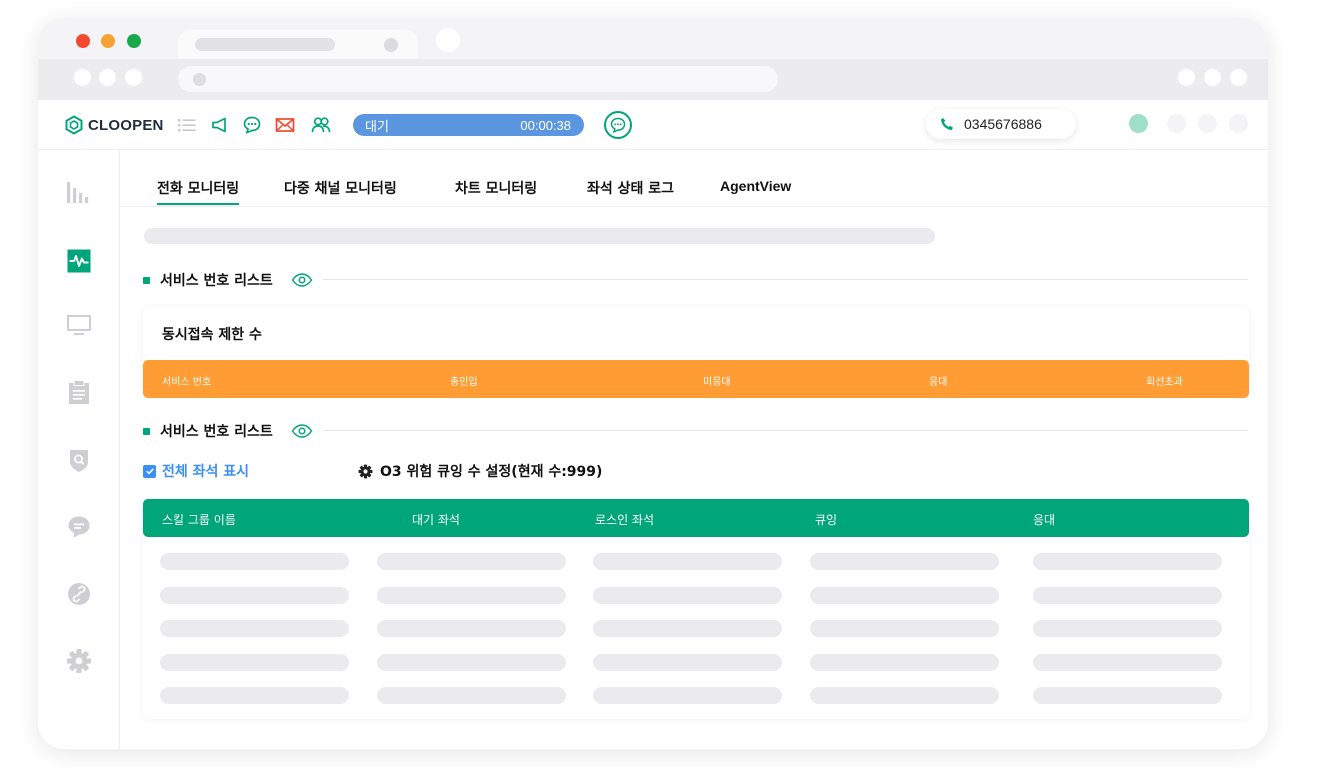 Image resolution: width=1317 pixels, height=782 pixels. I want to click on browser-menu-button, so click(1238, 77).